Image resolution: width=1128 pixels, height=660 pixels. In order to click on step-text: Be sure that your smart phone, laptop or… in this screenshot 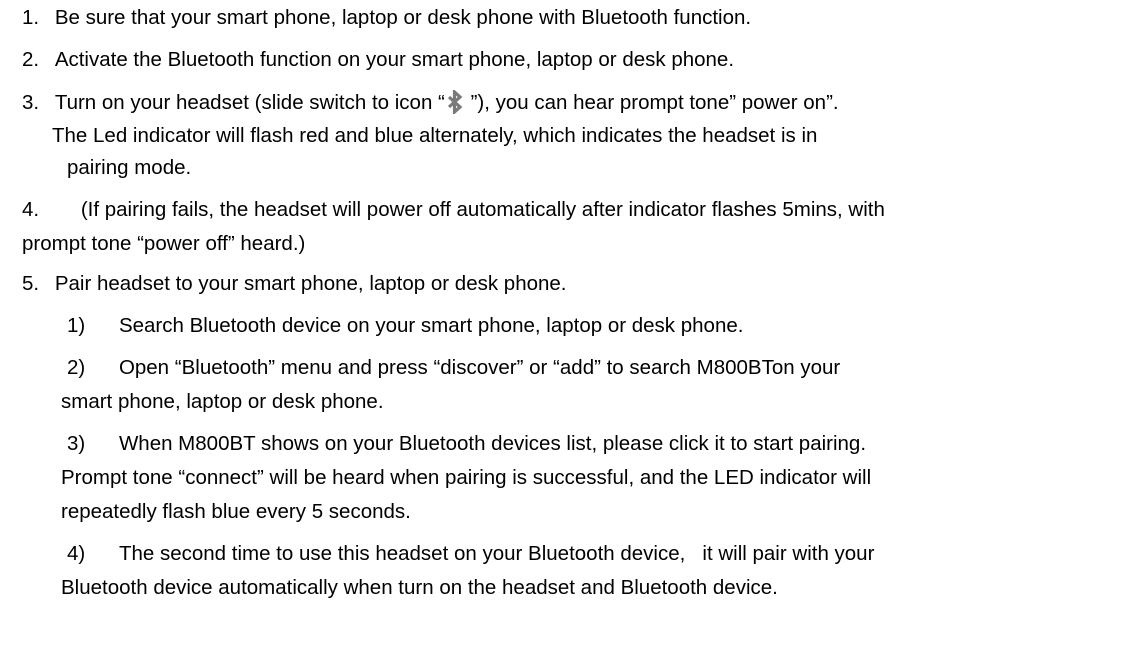, I will do `click(403, 17)`.